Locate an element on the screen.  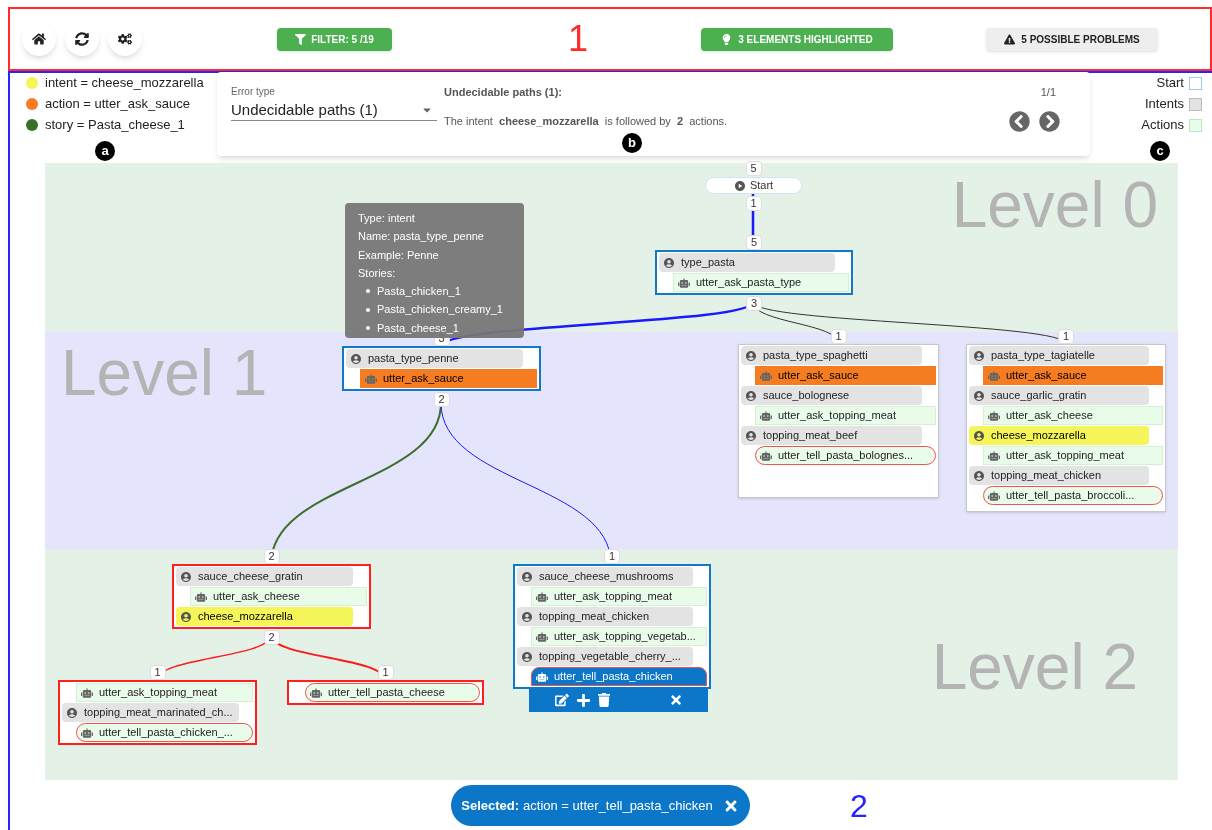
delete-button is located at coordinates (603, 700).